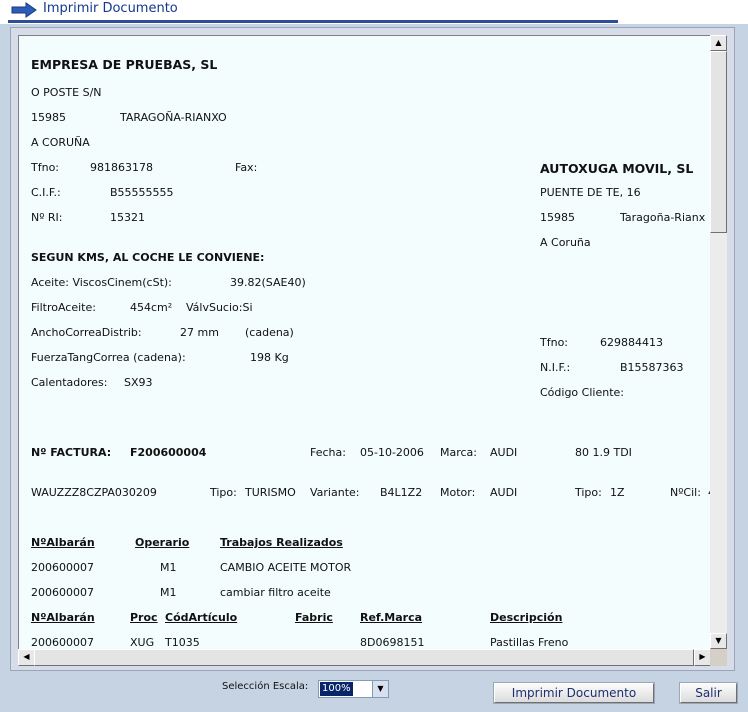  What do you see at coordinates (223, 492) in the screenshot?
I see `vehicle-type-label: Tipo:` at bounding box center [223, 492].